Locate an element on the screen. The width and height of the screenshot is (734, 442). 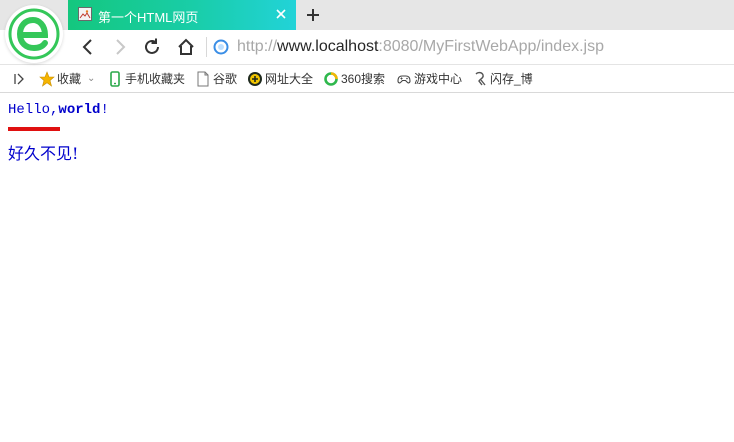
gamepad-icon is located at coordinates (404, 79).